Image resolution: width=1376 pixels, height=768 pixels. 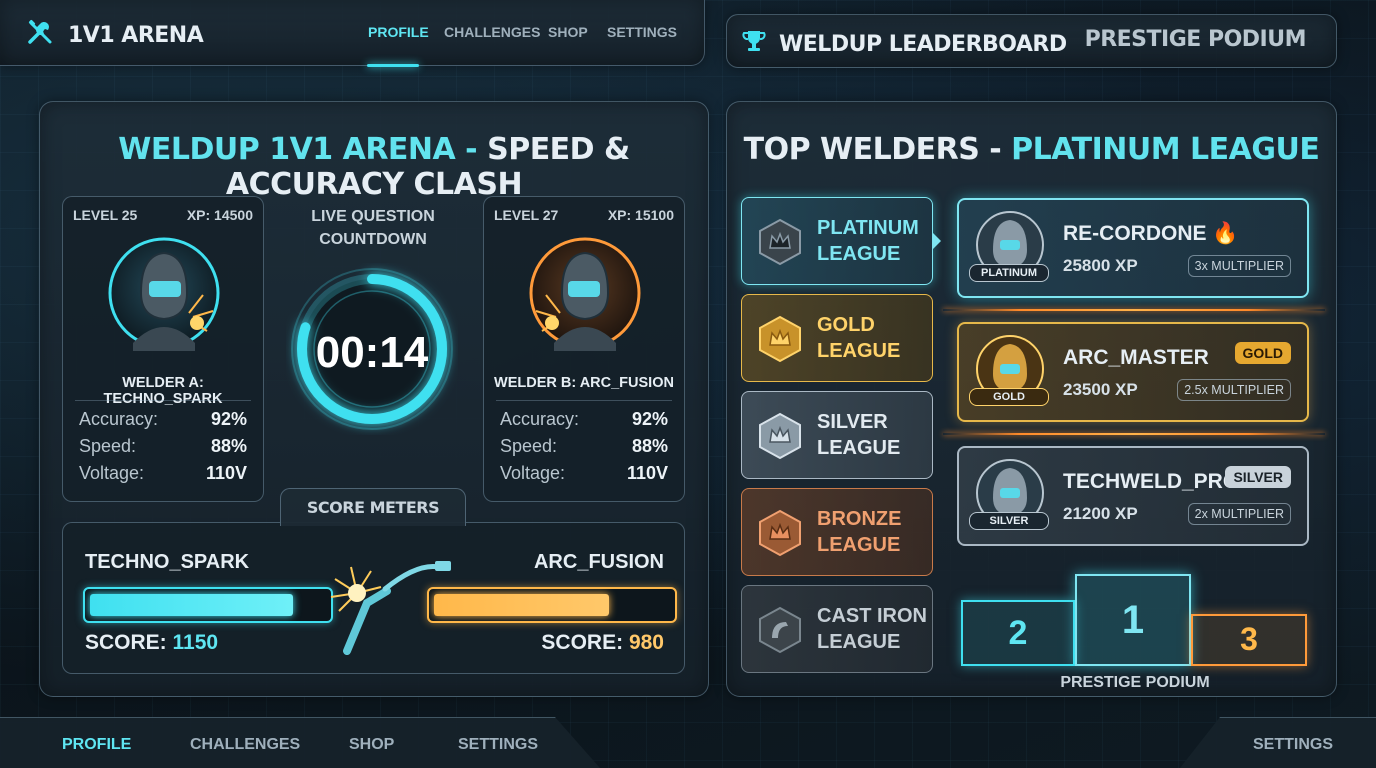 What do you see at coordinates (584, 473) in the screenshot?
I see `player-b-stat-voltage: Voltage: 110V` at bounding box center [584, 473].